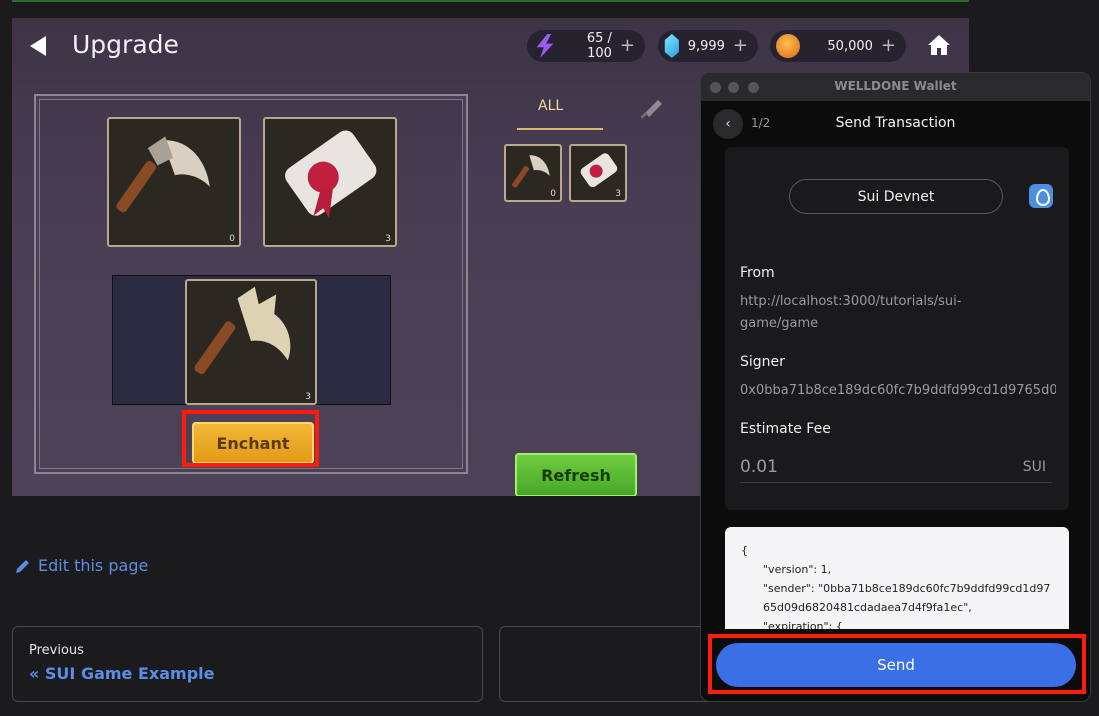 The image size is (1099, 716). I want to click on top-accent-line, so click(490, 1).